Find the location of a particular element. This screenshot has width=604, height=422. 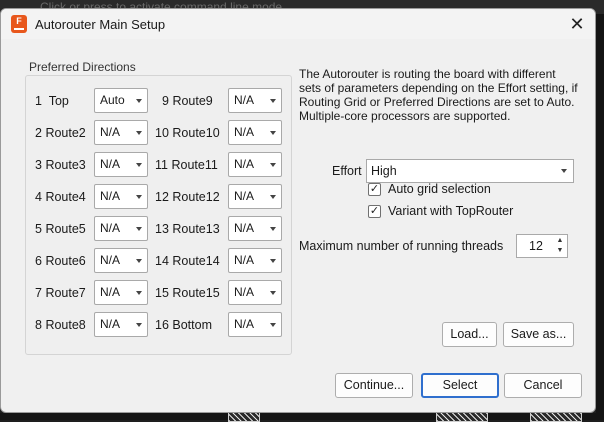

threads-label: Maximum number of running threads is located at coordinates (401, 246).